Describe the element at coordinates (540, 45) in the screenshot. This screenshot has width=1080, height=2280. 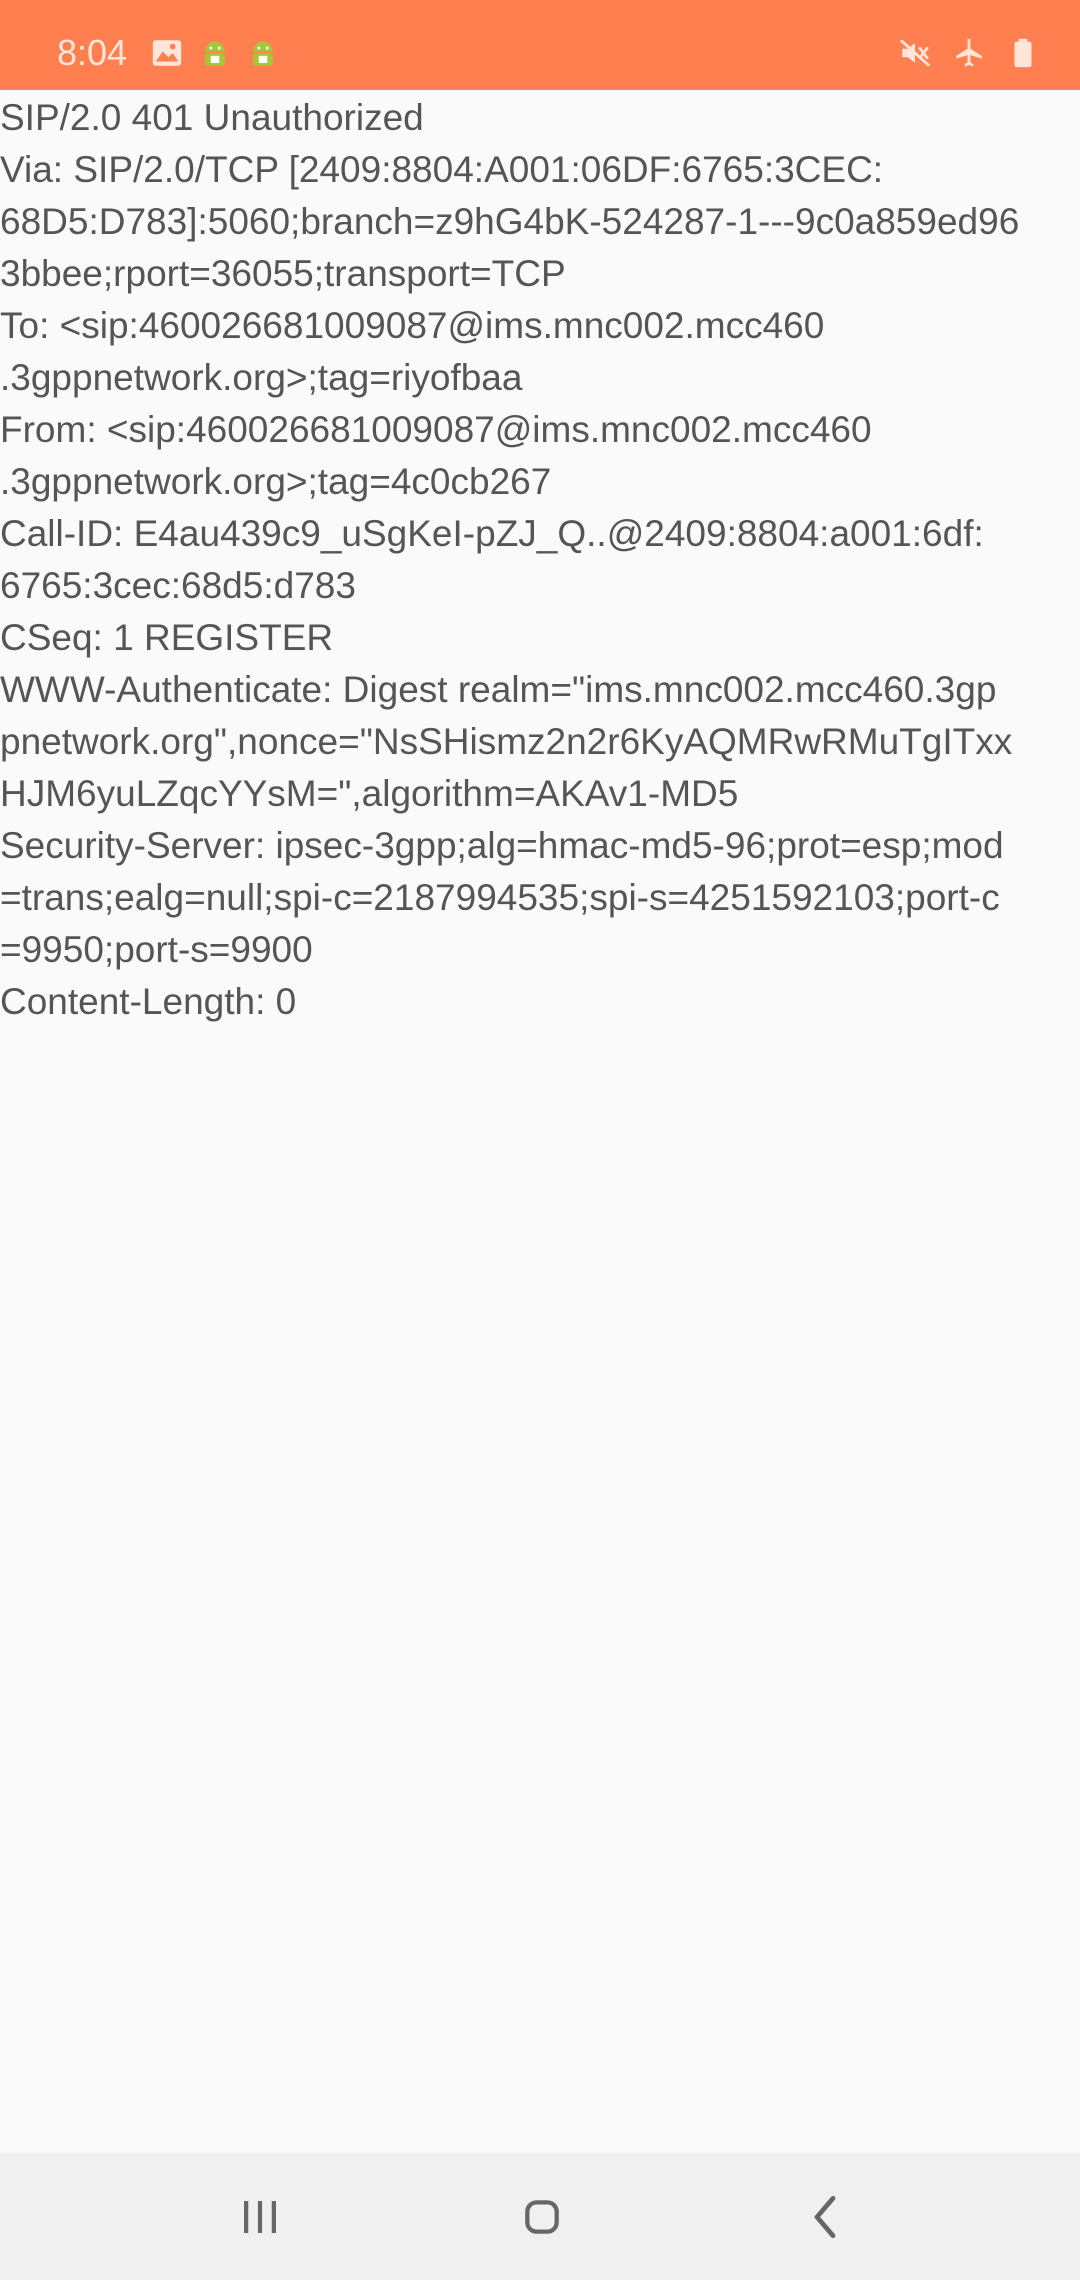
I see `status-bar: 8:04` at that location.